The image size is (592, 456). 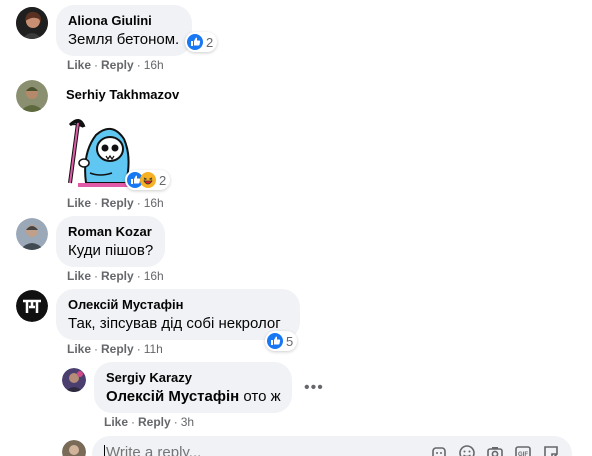 I want to click on emoji-icon, so click(x=467, y=450).